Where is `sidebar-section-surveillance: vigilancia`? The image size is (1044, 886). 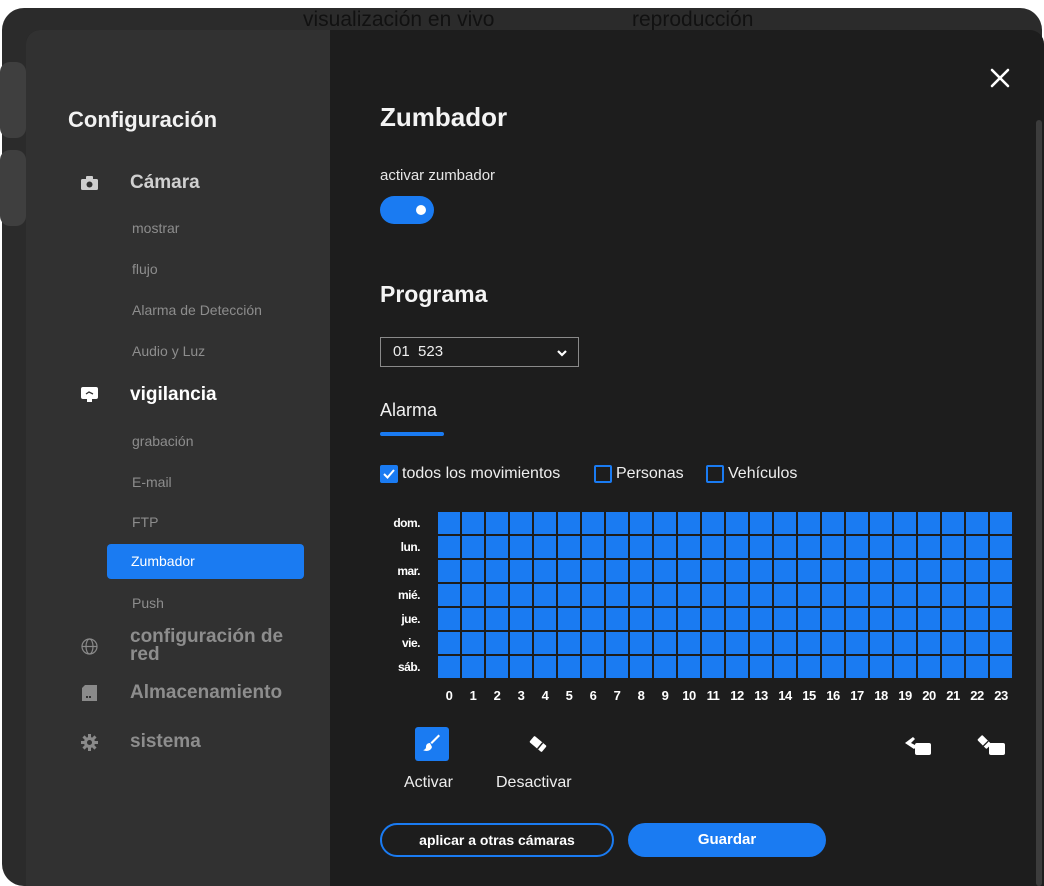 sidebar-section-surveillance: vigilancia is located at coordinates (178, 394).